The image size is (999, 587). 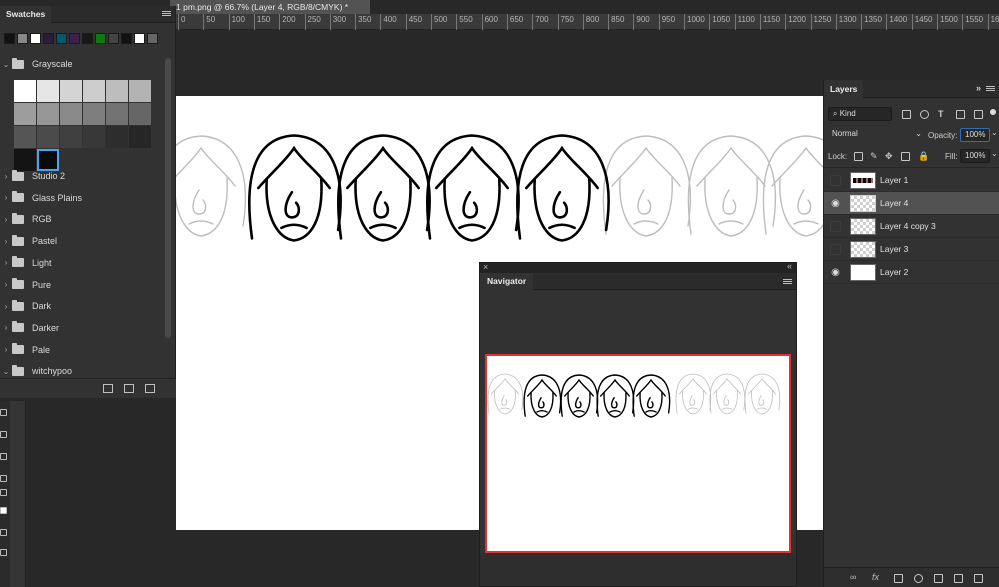 I want to click on swatch-group: › Pale, so click(x=82, y=350).